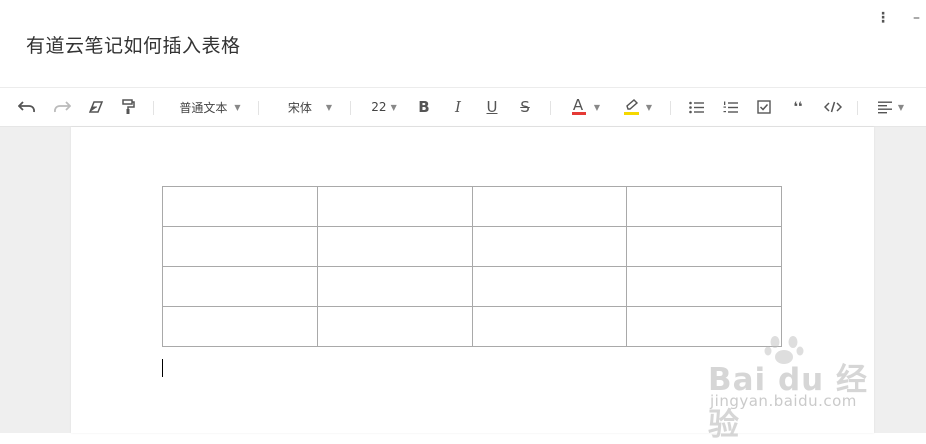 Image resolution: width=926 pixels, height=444 pixels. I want to click on font-family-select: 宋体 ▼, so click(310, 107).